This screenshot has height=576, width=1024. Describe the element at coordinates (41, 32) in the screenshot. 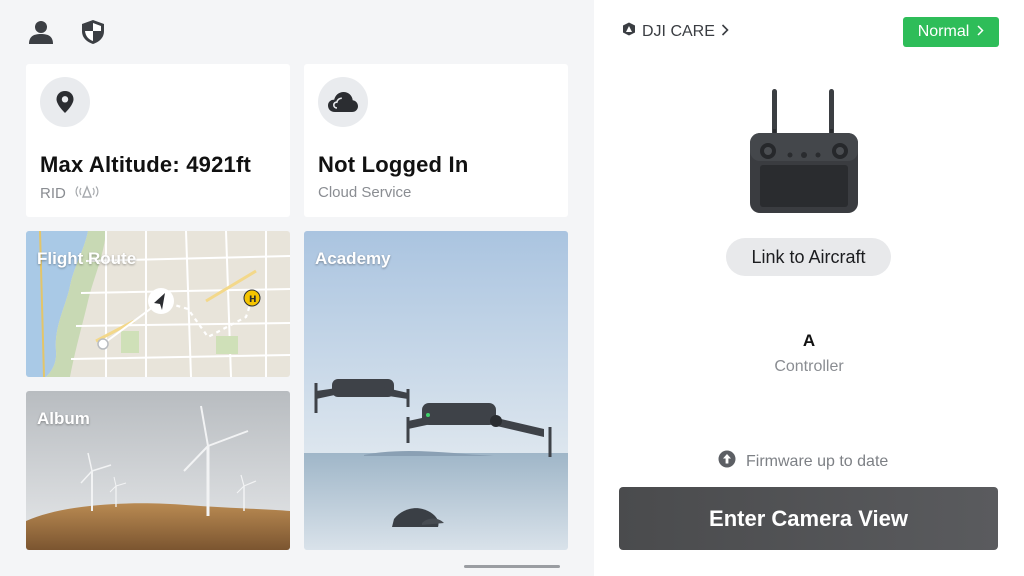

I see `person-icon` at that location.